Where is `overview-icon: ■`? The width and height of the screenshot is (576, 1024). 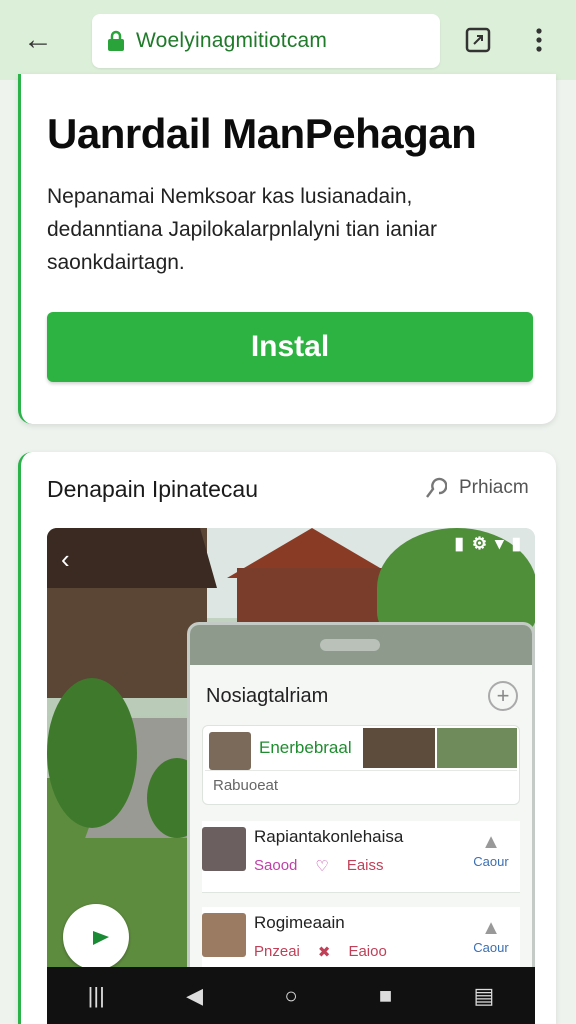
overview-icon: ■ is located at coordinates (385, 996).